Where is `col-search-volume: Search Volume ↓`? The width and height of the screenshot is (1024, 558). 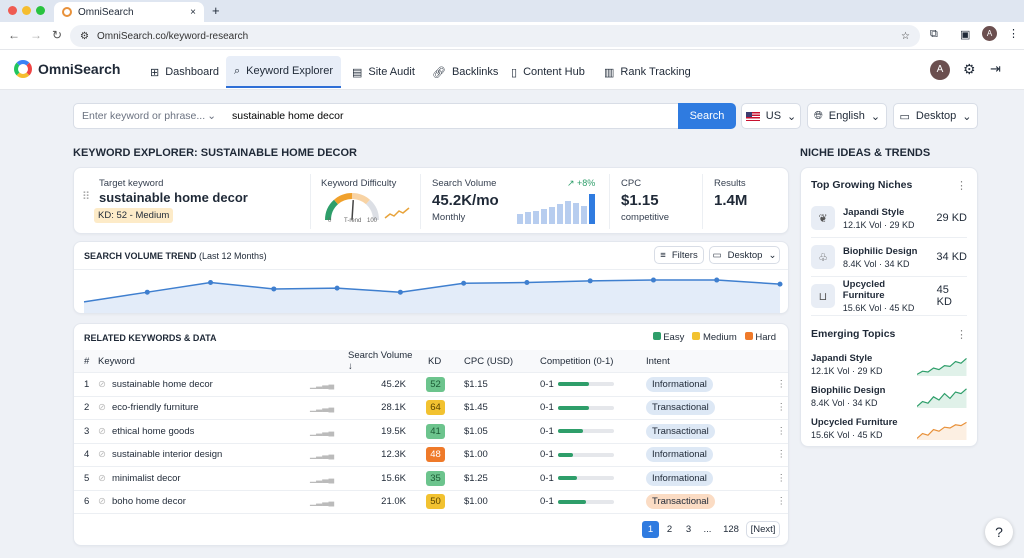
col-search-volume: Search Volume ↓ is located at coordinates (362, 361).